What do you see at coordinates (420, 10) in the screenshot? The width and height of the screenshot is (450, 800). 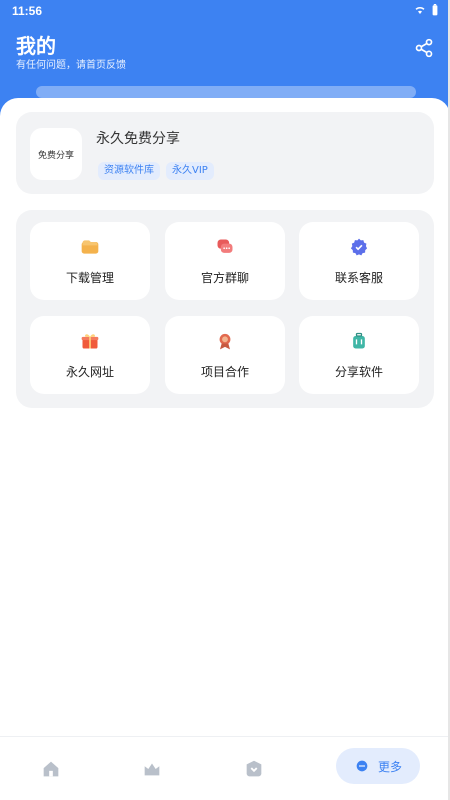 I see `wifi-icon` at bounding box center [420, 10].